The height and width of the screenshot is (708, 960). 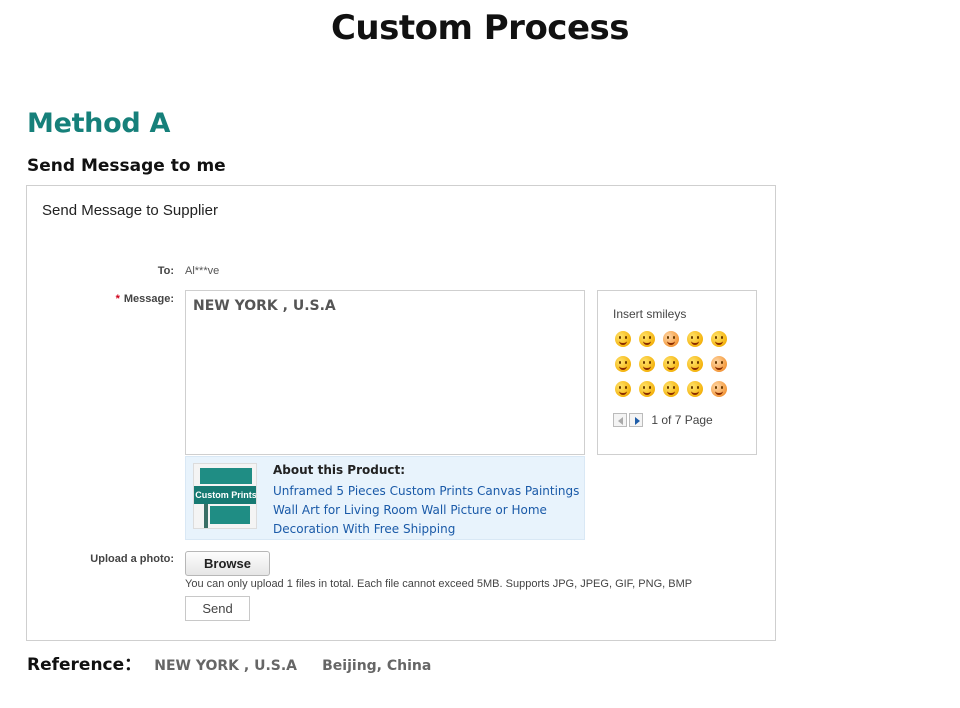 What do you see at coordinates (117, 299) in the screenshot?
I see `required-star: *` at bounding box center [117, 299].